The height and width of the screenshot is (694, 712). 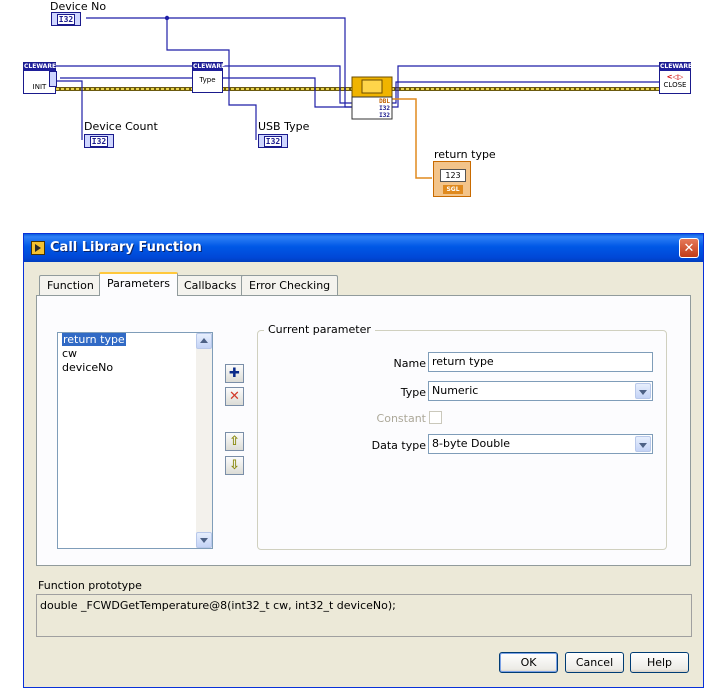 What do you see at coordinates (90, 585) in the screenshot?
I see `prototype-label: Function prototype` at bounding box center [90, 585].